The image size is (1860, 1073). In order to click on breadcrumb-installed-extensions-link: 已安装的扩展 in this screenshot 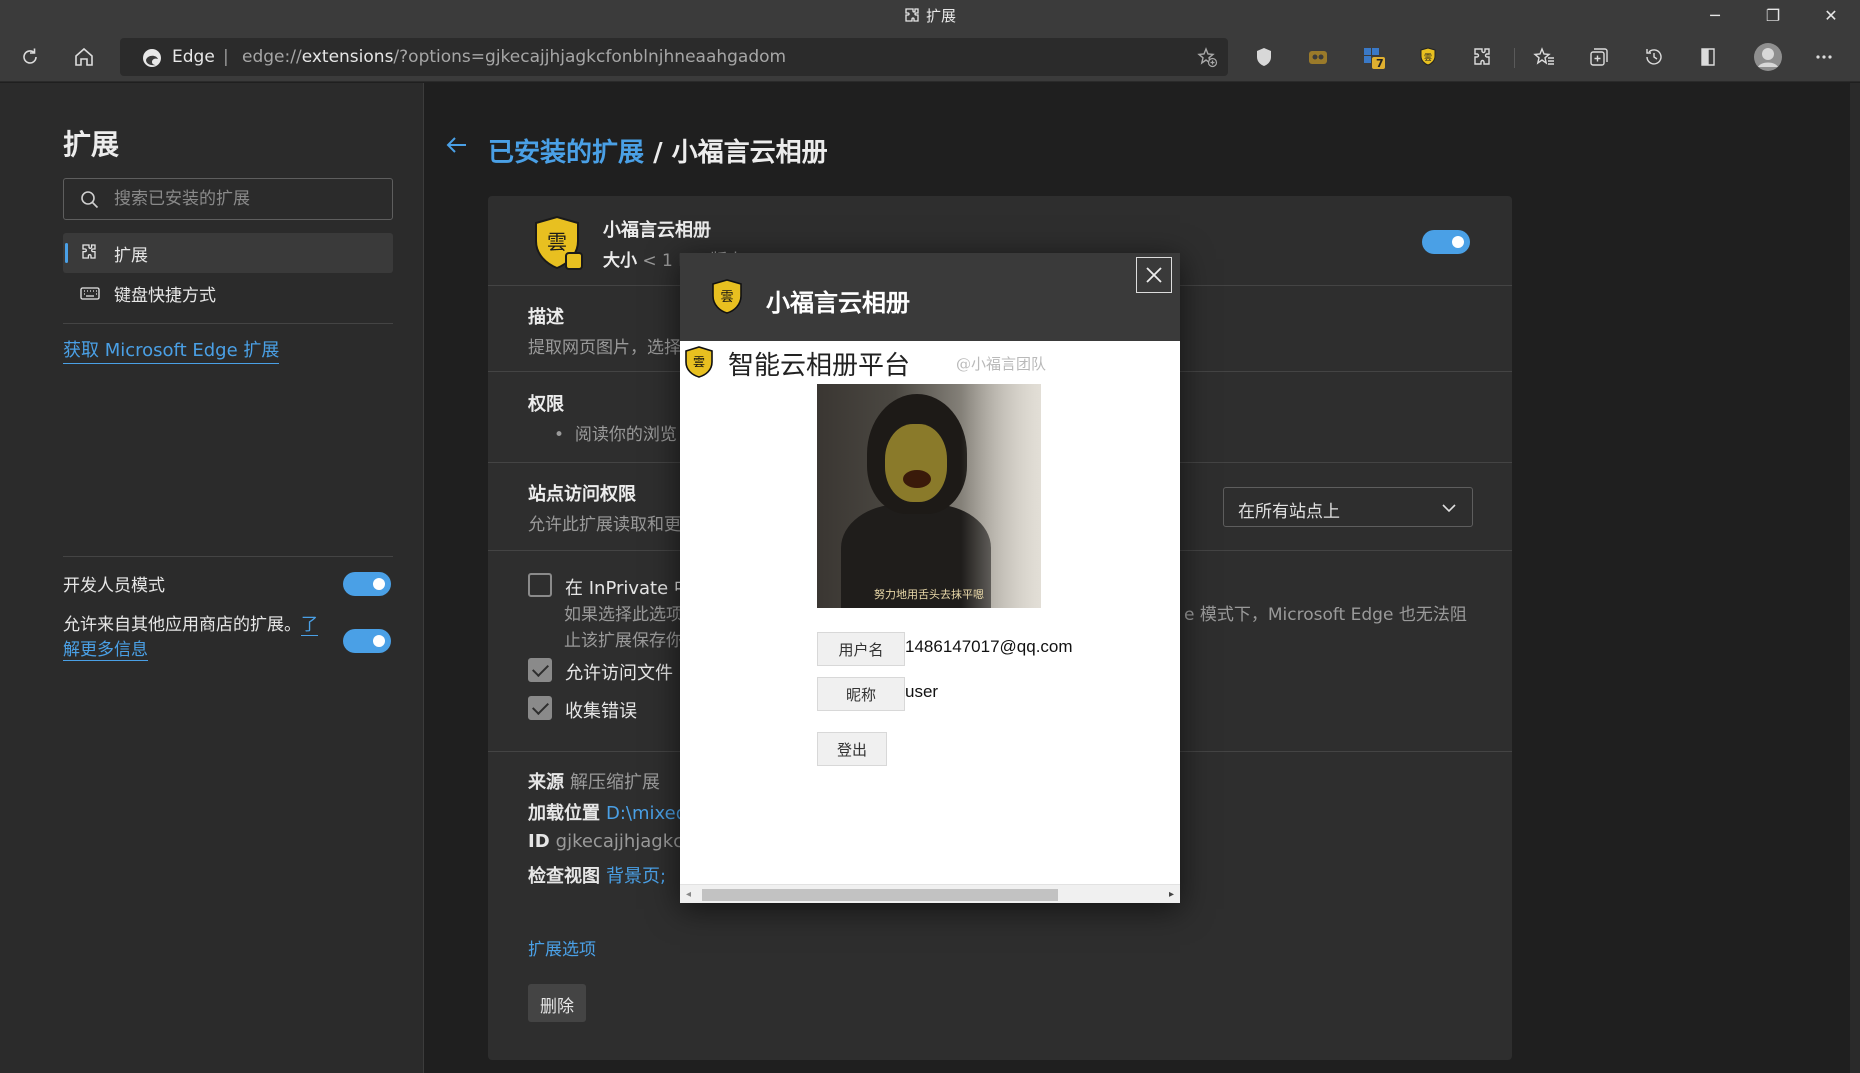, I will do `click(566, 153)`.